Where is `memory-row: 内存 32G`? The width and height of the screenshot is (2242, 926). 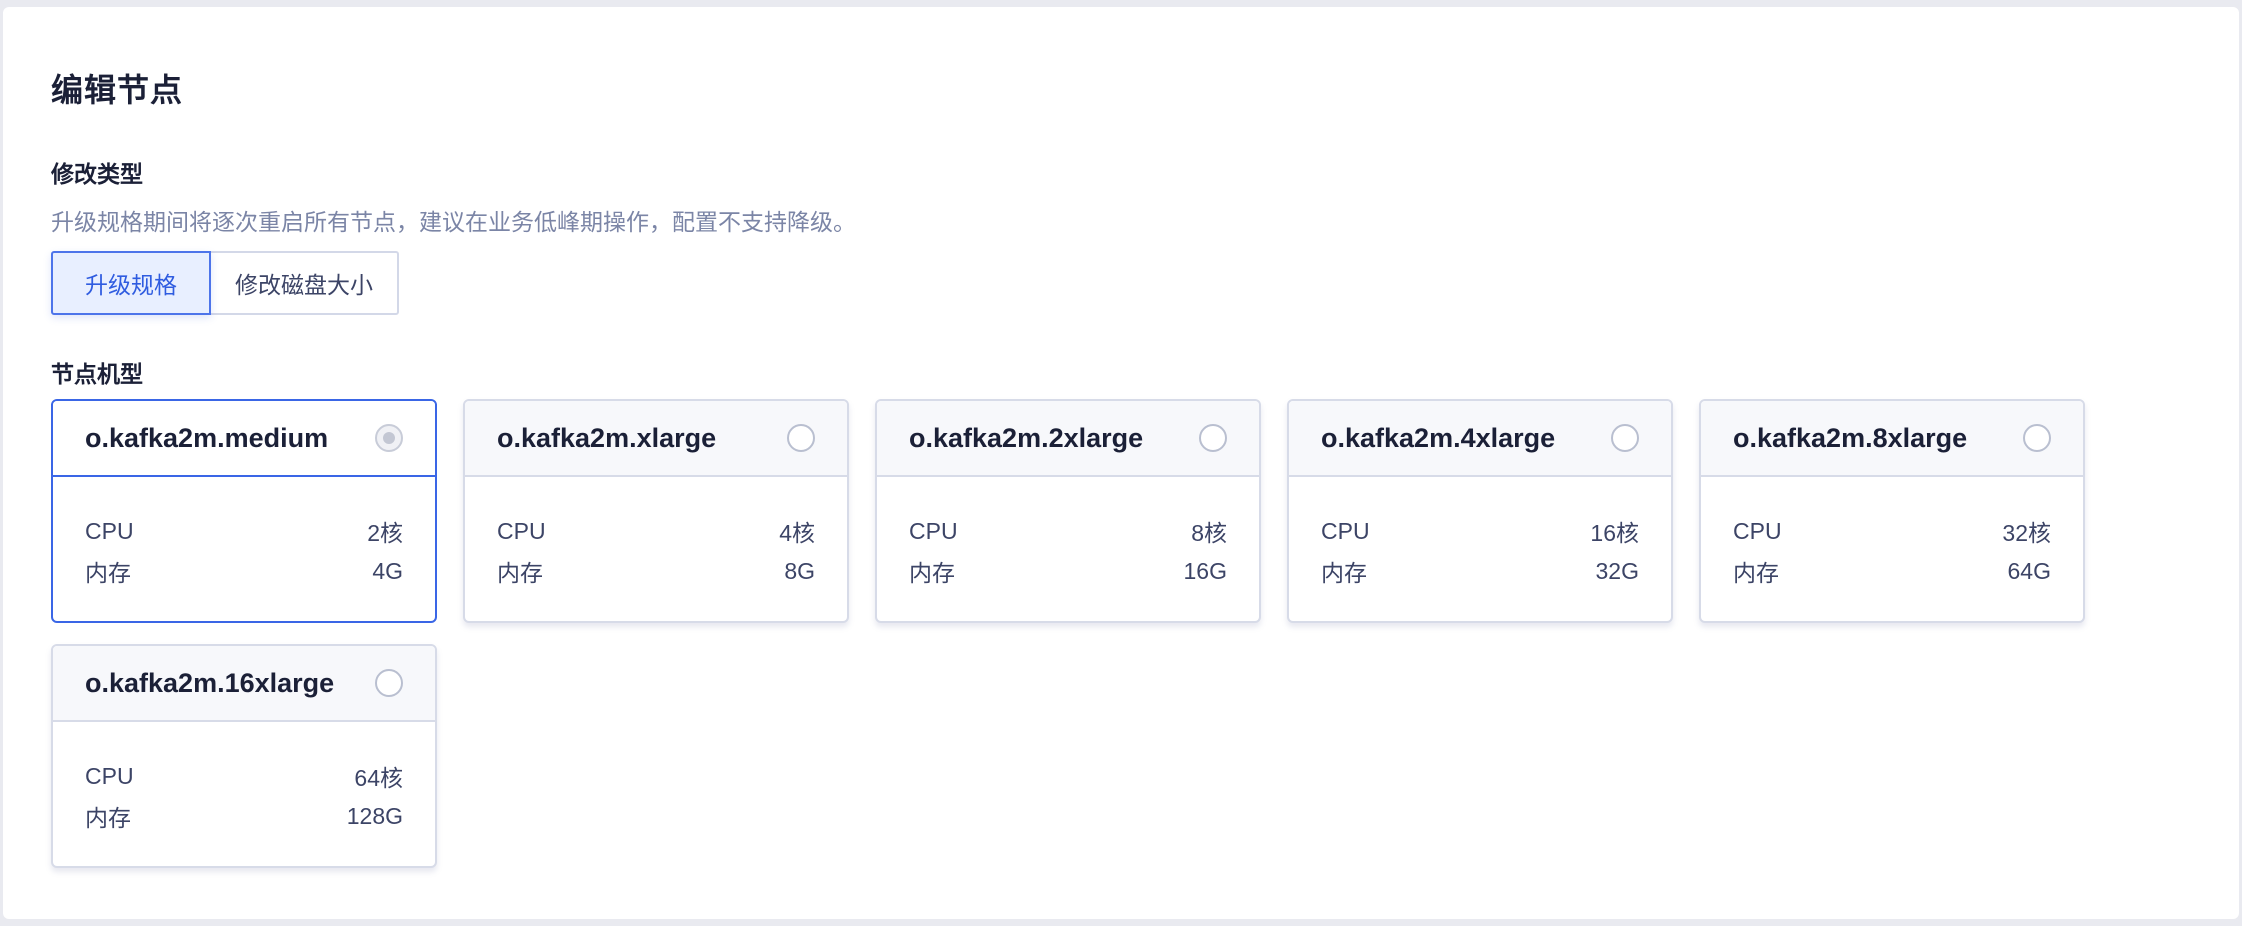
memory-row: 内存 32G is located at coordinates (1480, 571).